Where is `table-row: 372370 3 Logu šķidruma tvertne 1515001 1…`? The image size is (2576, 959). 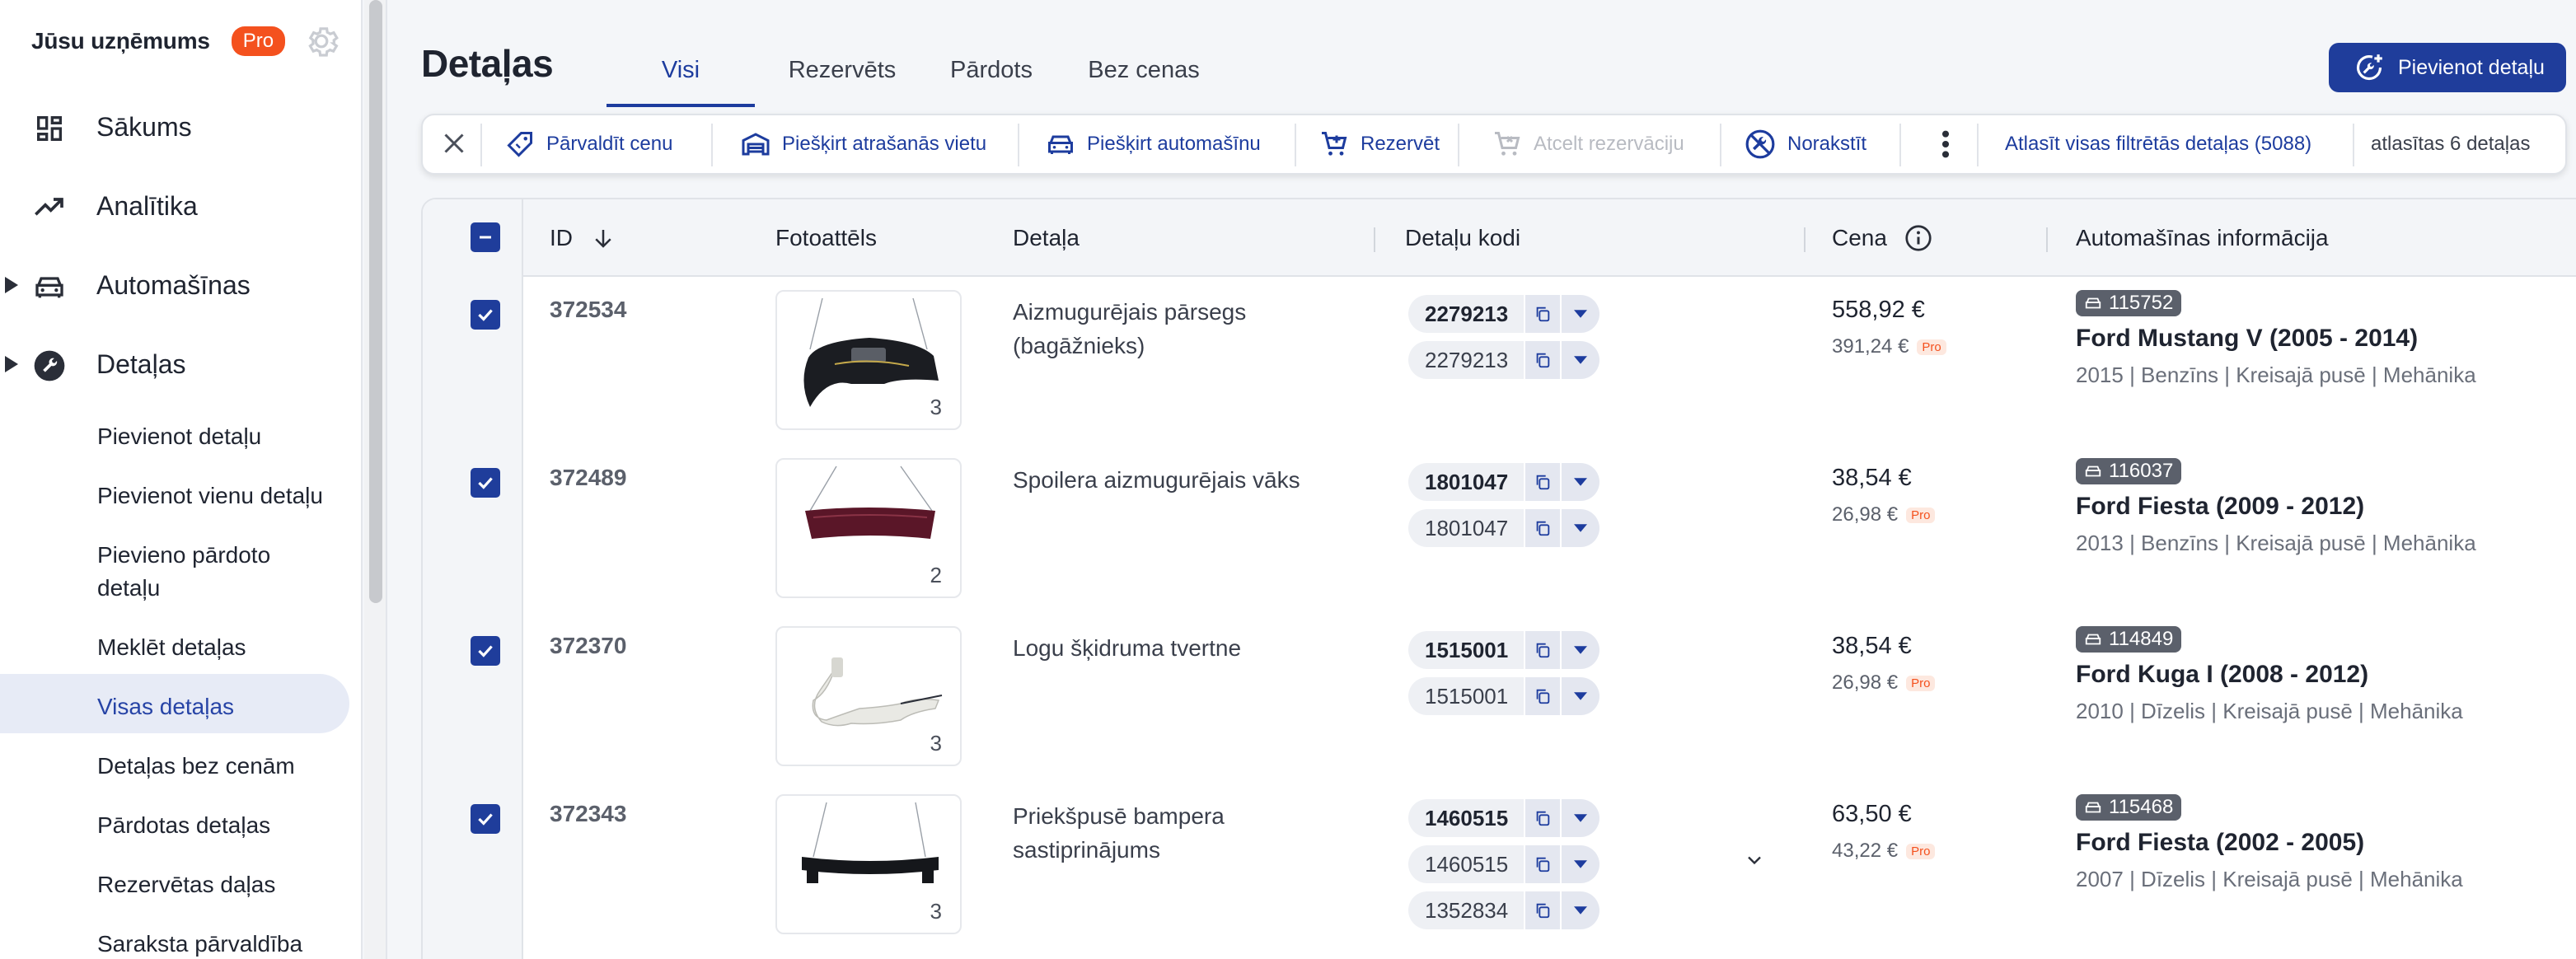
table-row: 372370 3 Logu šķidruma tvertne 1515001 1… is located at coordinates (1499, 699).